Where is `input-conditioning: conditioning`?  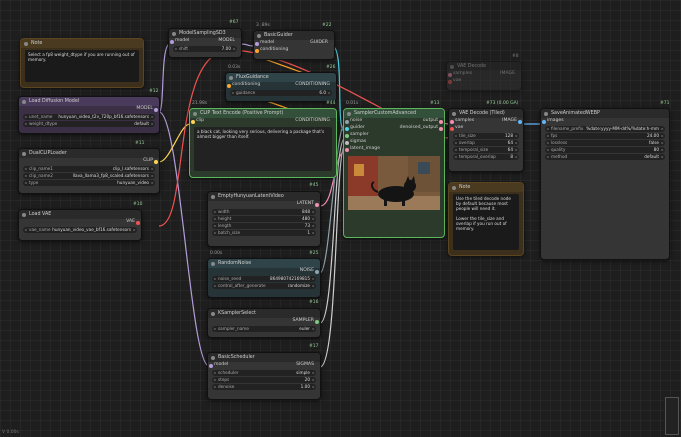 input-conditioning: conditioning is located at coordinates (294, 50).